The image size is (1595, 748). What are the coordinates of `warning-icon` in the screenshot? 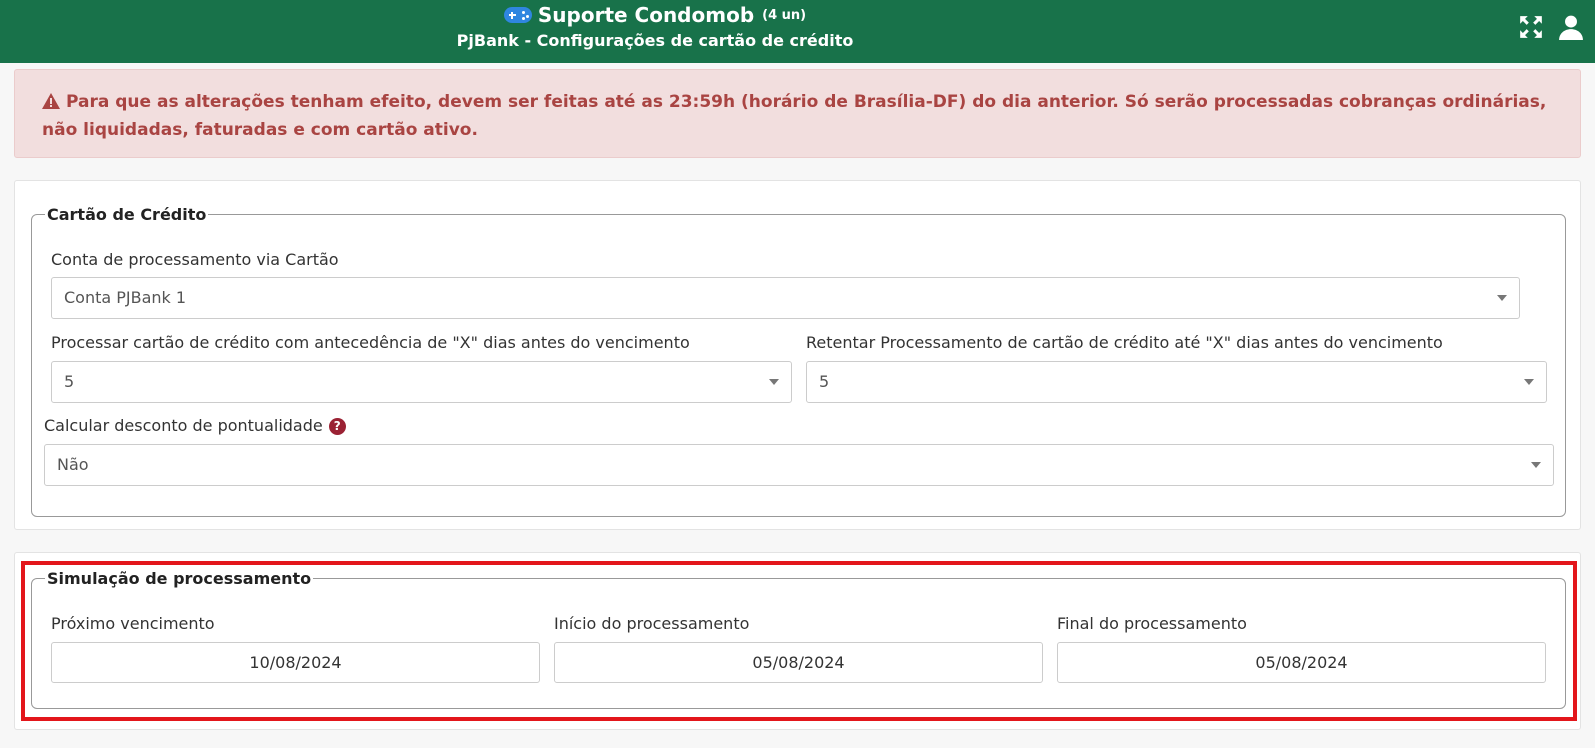 It's located at (51, 101).